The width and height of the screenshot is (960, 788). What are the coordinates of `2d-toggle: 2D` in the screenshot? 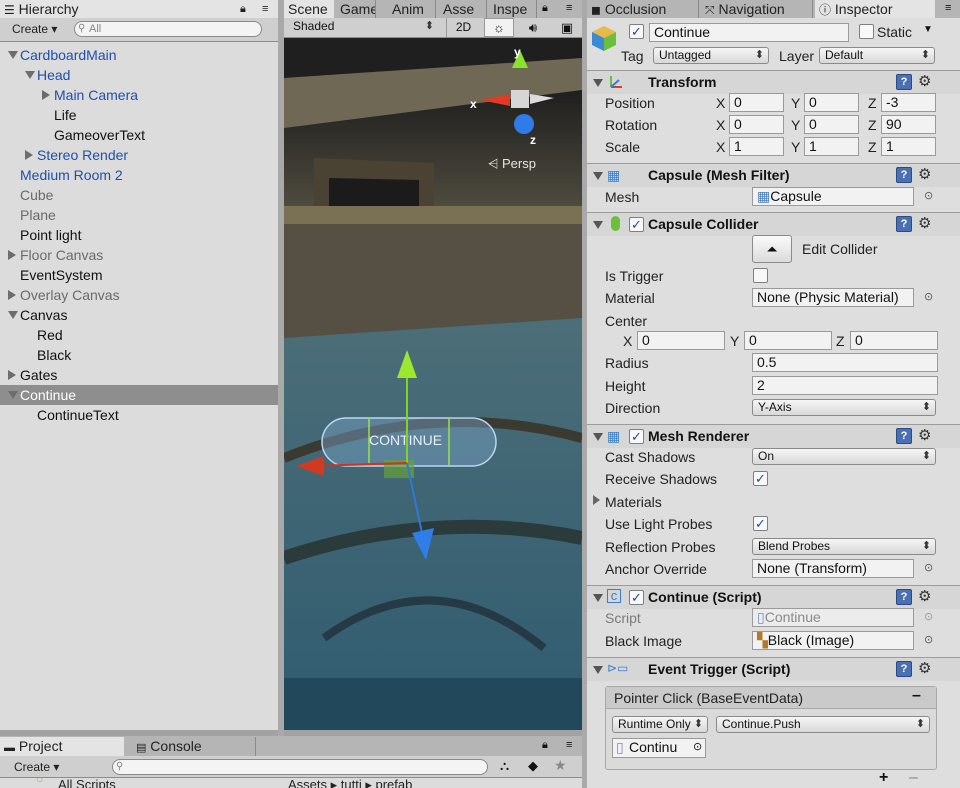 It's located at (463, 27).